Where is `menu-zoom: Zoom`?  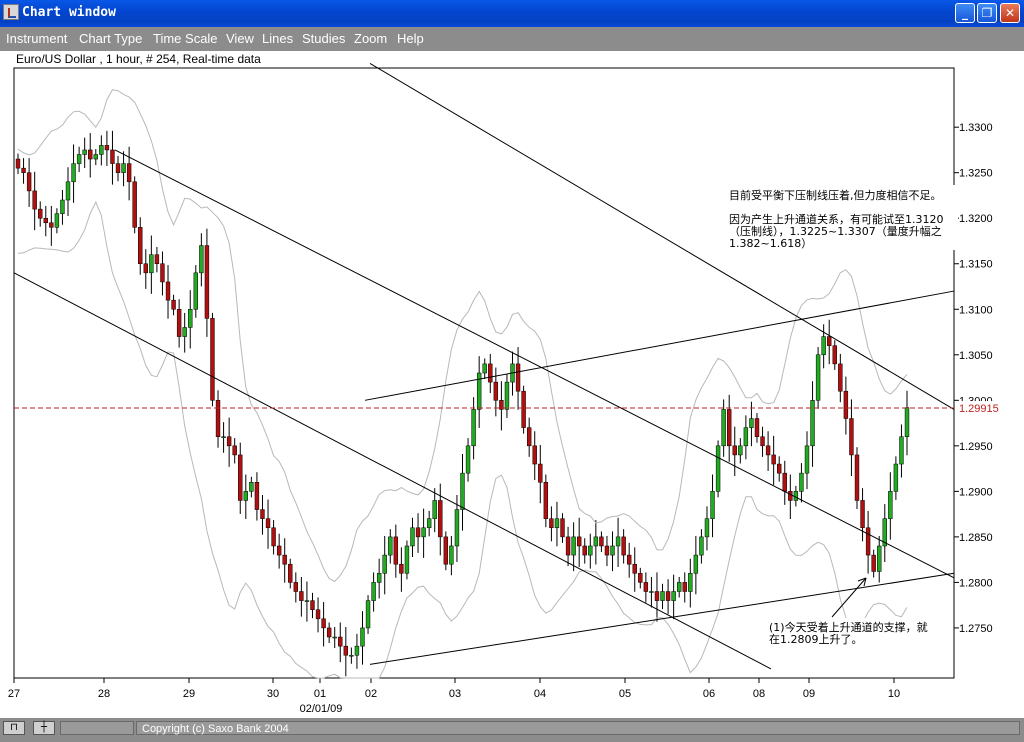 menu-zoom: Zoom is located at coordinates (370, 38).